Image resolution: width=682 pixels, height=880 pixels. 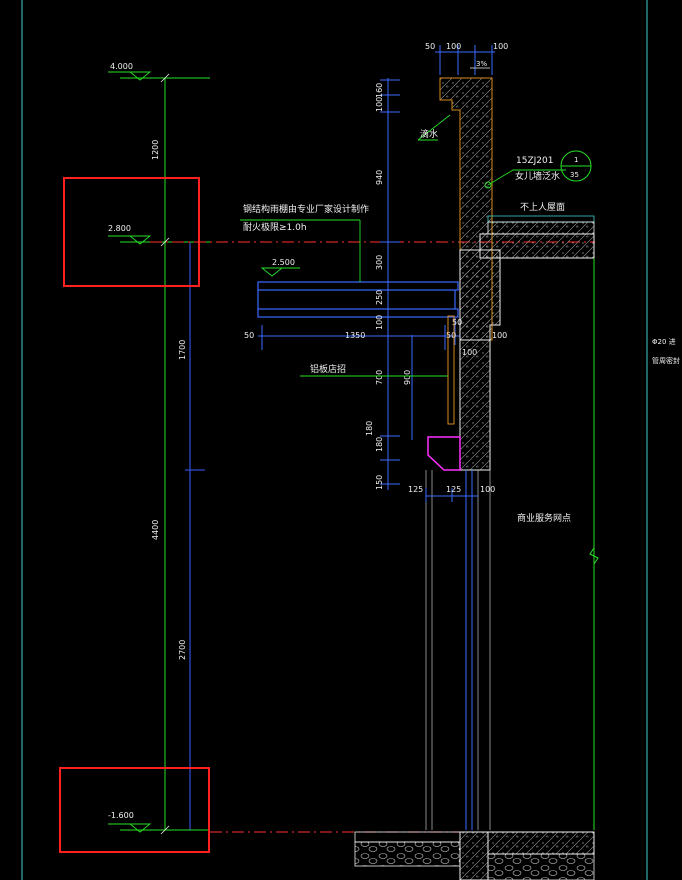 I want to click on detail-ref-code: 15ZJ201, so click(x=534, y=161).